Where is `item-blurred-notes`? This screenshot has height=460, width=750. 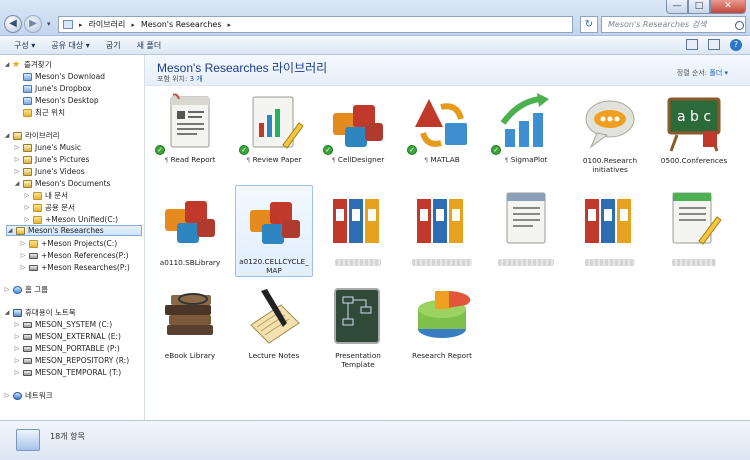
item-blurred-notes is located at coordinates (694, 231).